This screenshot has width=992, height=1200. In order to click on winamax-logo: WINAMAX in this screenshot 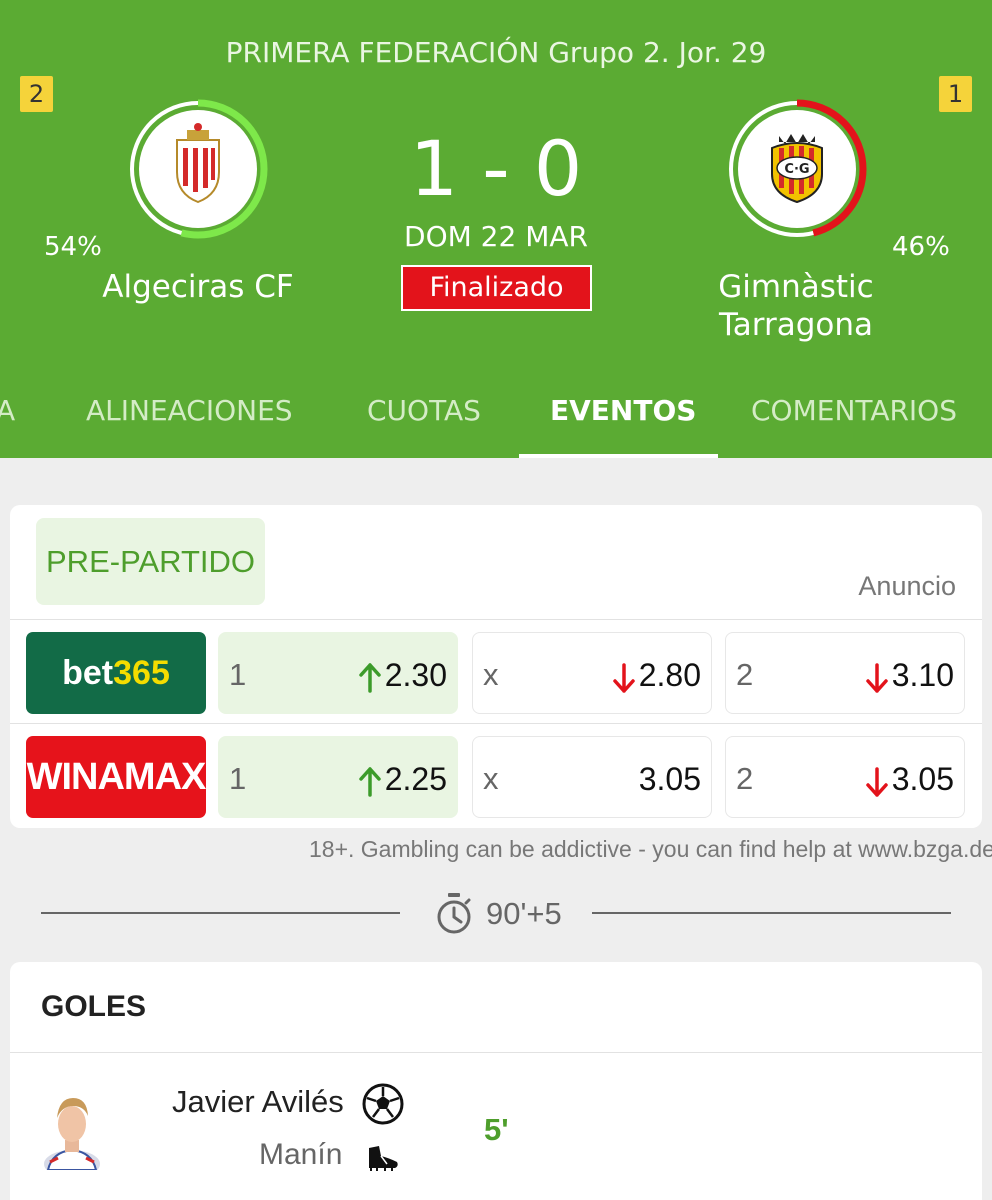, I will do `click(116, 777)`.